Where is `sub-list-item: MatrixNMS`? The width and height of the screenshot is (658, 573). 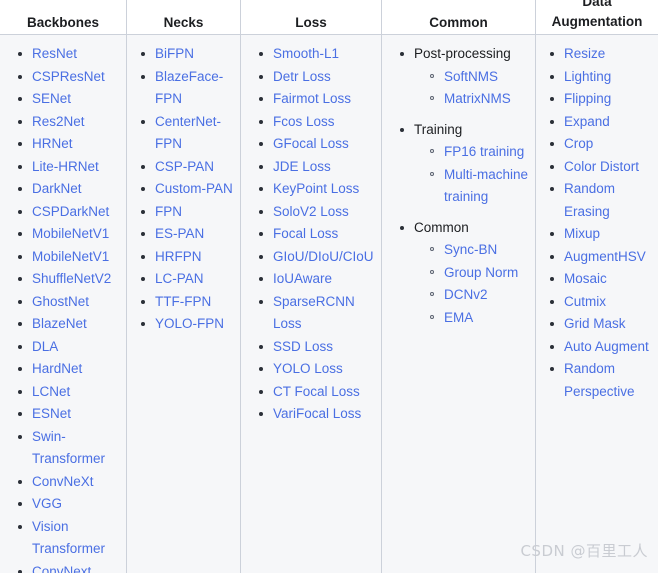 sub-list-item: MatrixNMS is located at coordinates (479, 99).